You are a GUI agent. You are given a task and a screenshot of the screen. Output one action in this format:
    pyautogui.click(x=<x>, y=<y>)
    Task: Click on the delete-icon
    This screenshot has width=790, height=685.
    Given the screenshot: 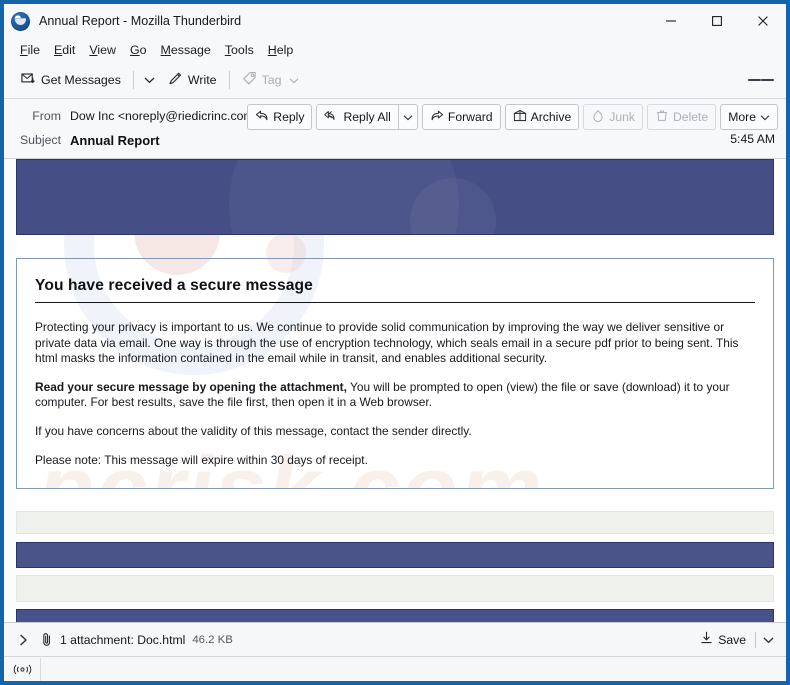 What is the action you would take?
    pyautogui.click(x=662, y=117)
    